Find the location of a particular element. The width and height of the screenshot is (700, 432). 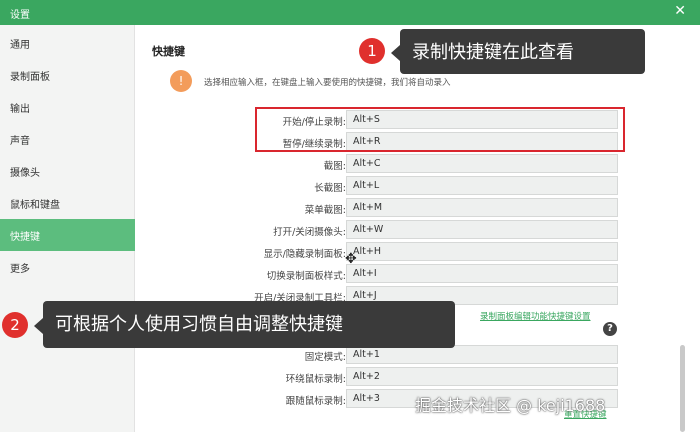

sidebar-item-label: 快捷键 is located at coordinates (25, 237).